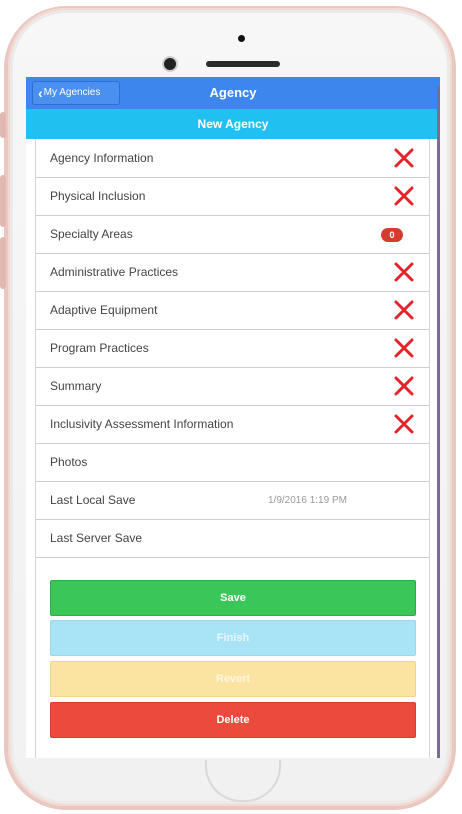 The image size is (462, 814). What do you see at coordinates (232, 234) in the screenshot?
I see `section-specialty-areas: Specialty Areas 0` at bounding box center [232, 234].